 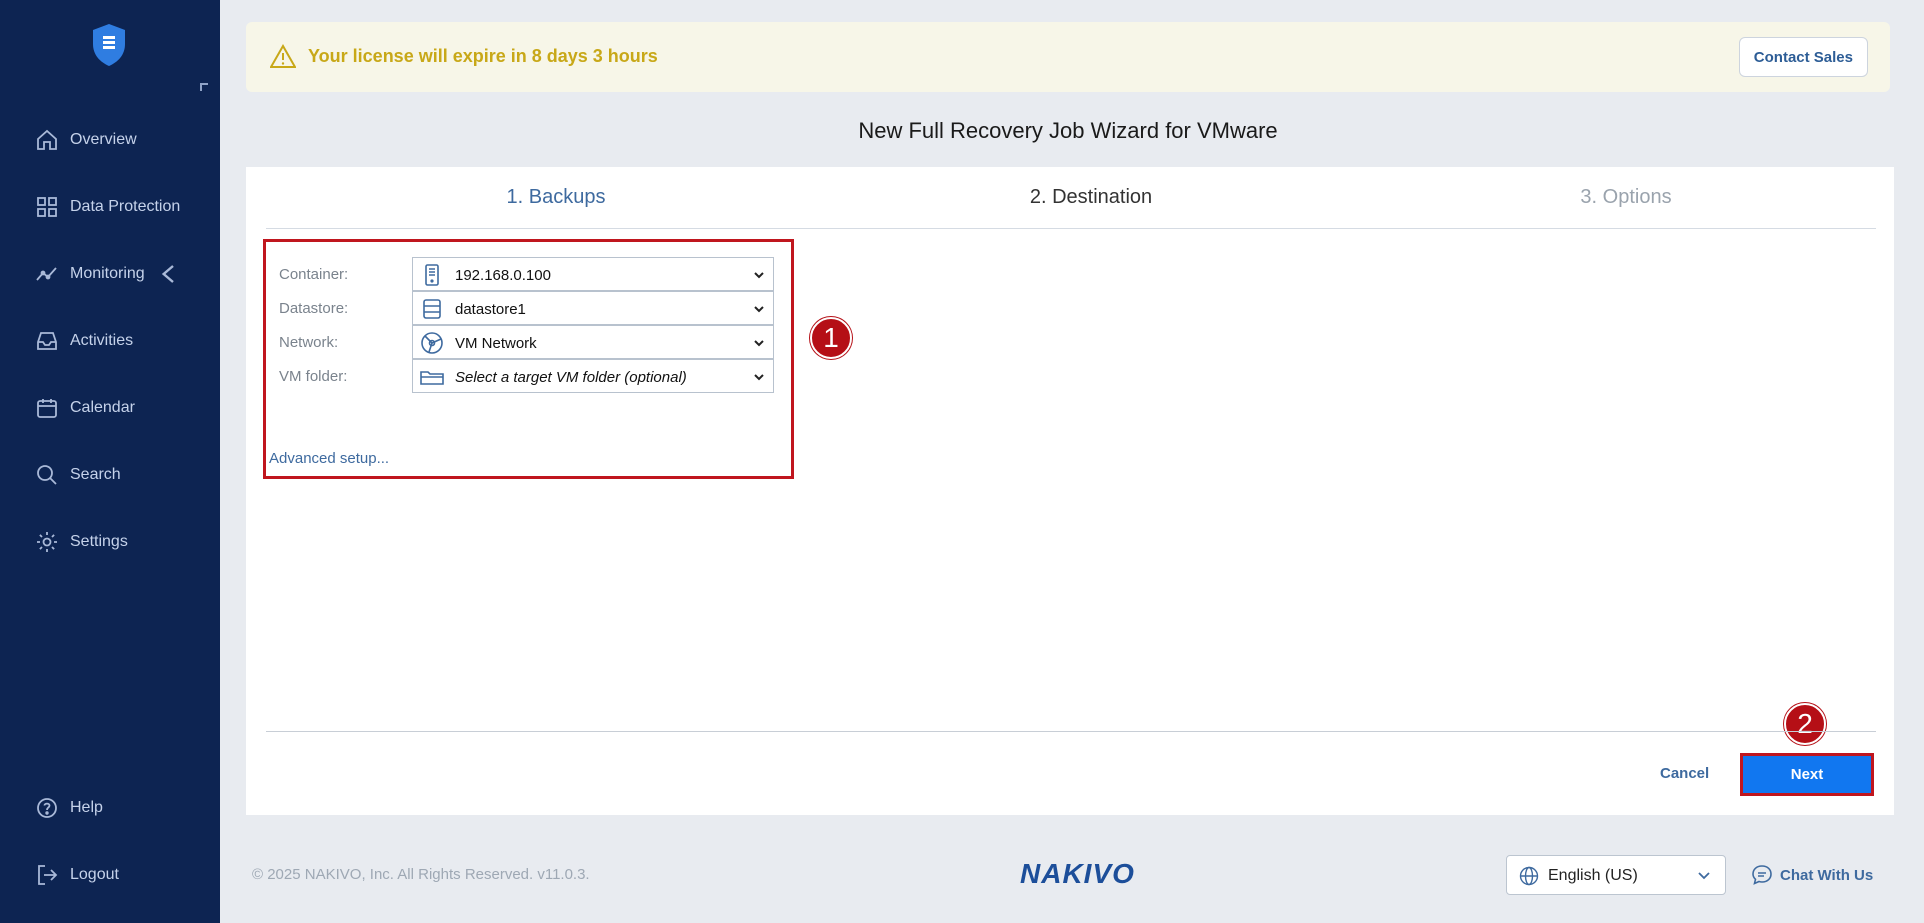 I want to click on container-row: Container: 192.168.0.100, so click(x=529, y=274).